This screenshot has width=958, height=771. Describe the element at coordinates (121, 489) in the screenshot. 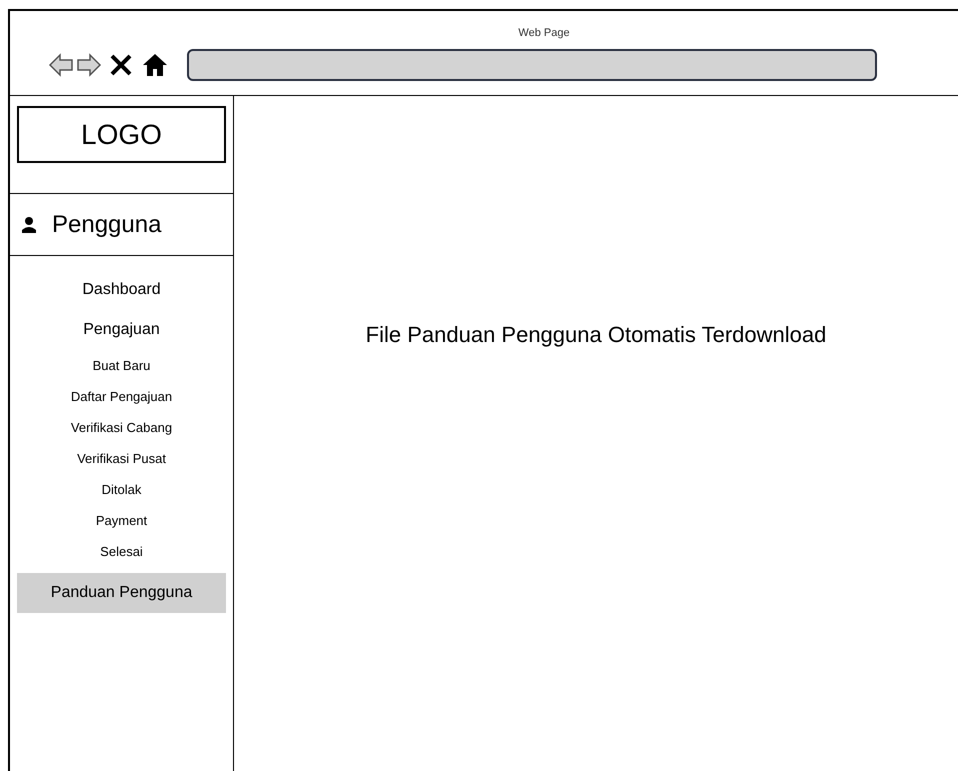

I see `sidebar-item: Ditolak` at that location.